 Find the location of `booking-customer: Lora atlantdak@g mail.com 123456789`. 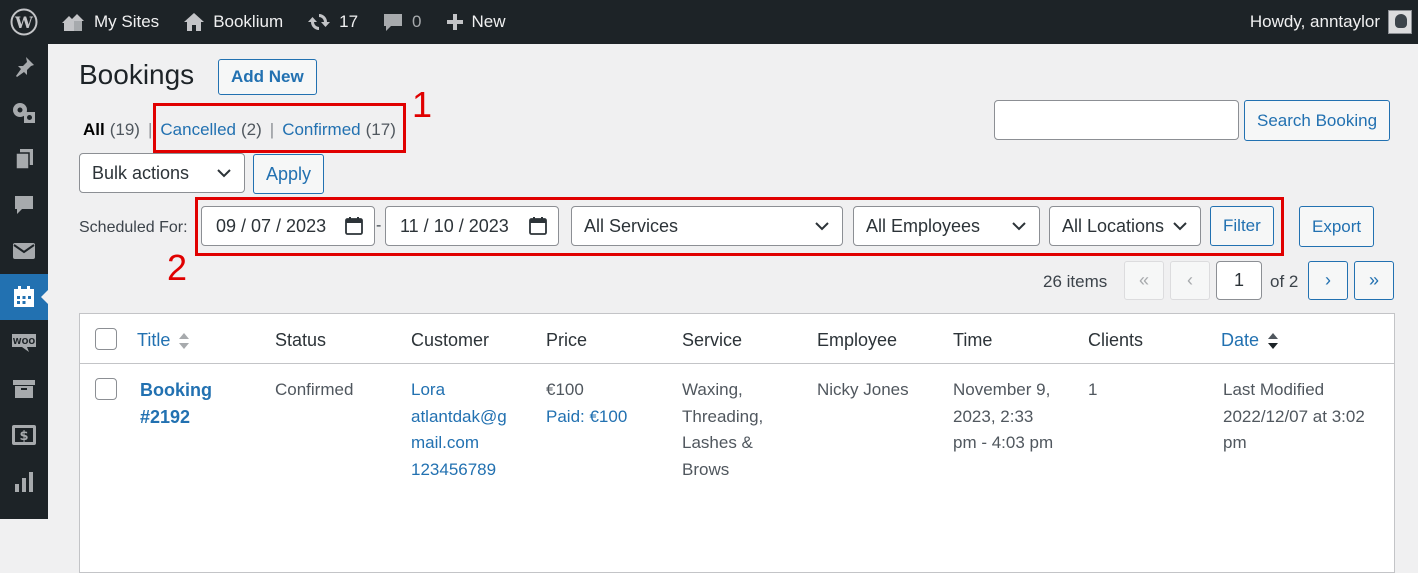

booking-customer: Lora atlantdak@g mail.com 123456789 is located at coordinates (459, 430).